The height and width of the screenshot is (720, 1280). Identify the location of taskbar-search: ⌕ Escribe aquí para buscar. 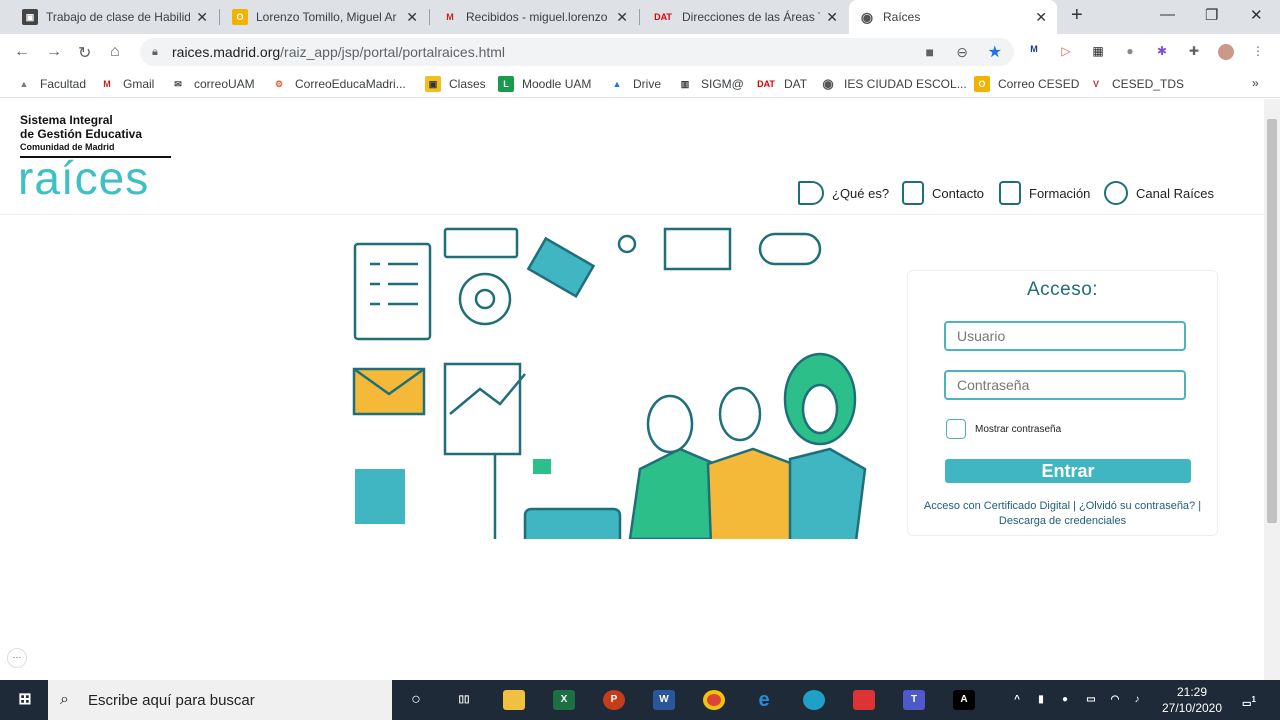
(220, 700).